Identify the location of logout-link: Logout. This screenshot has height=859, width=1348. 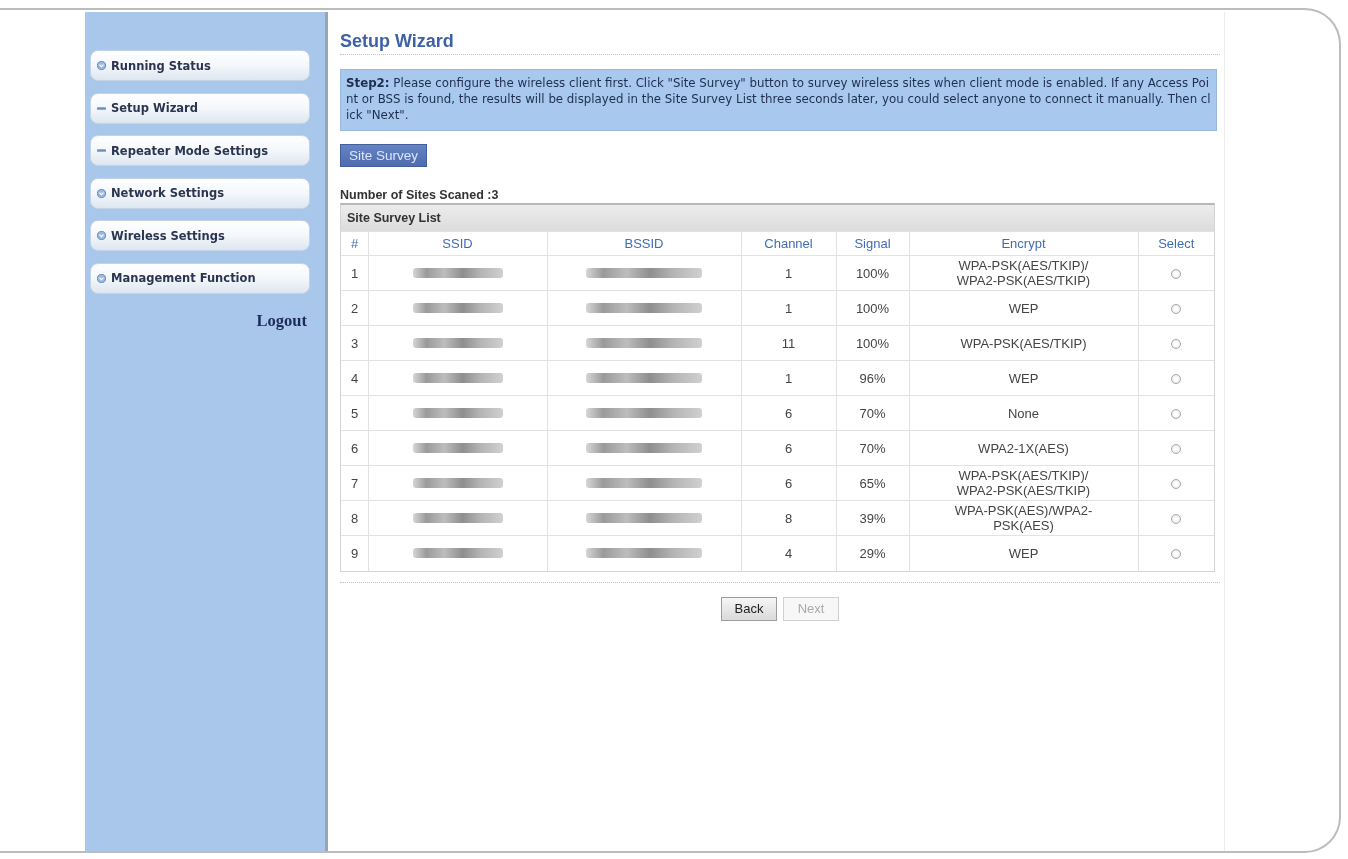
(281, 321).